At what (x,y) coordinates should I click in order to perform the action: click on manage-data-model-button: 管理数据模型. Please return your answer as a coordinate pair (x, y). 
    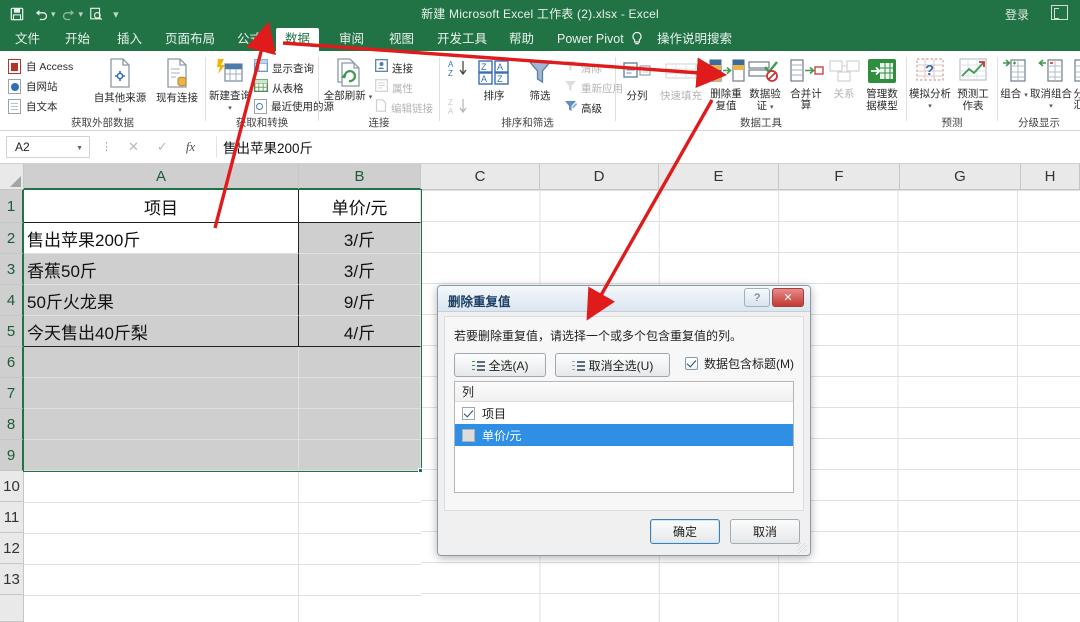
    Looking at the image, I should click on (882, 84).